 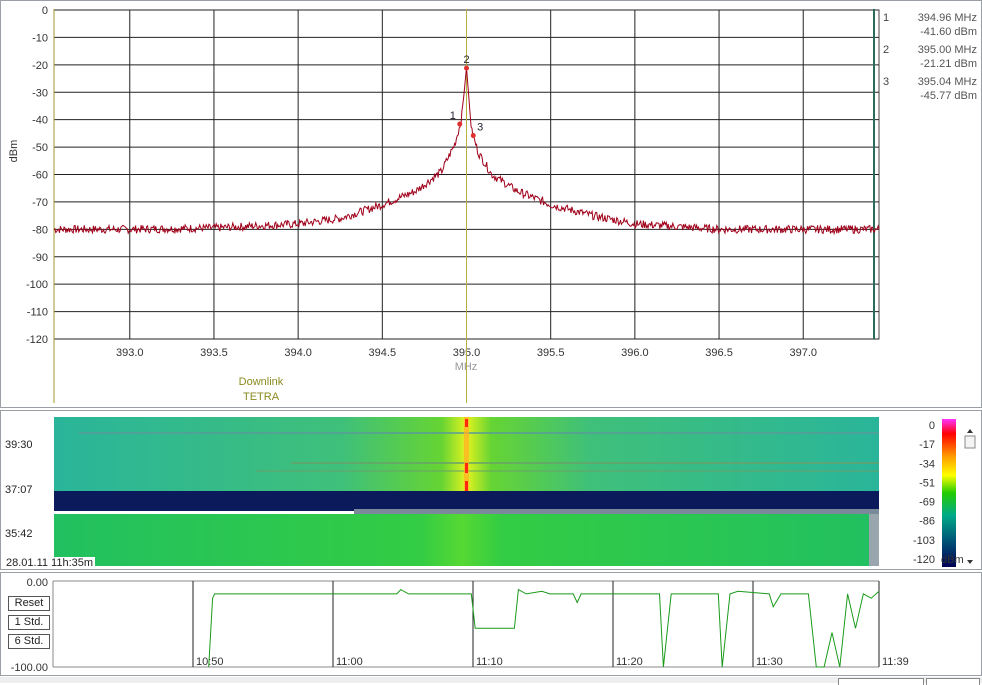 I want to click on colorbar-tick-label: -17, so click(x=927, y=445).